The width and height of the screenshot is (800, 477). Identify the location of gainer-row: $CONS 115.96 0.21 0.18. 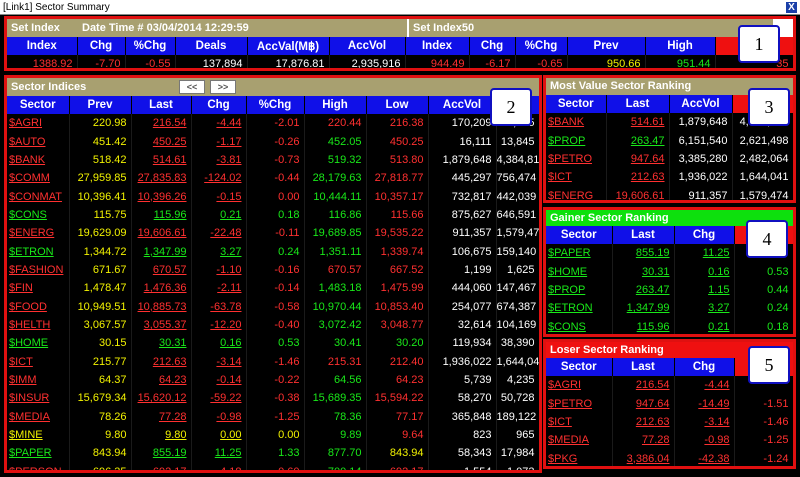
(669, 325).